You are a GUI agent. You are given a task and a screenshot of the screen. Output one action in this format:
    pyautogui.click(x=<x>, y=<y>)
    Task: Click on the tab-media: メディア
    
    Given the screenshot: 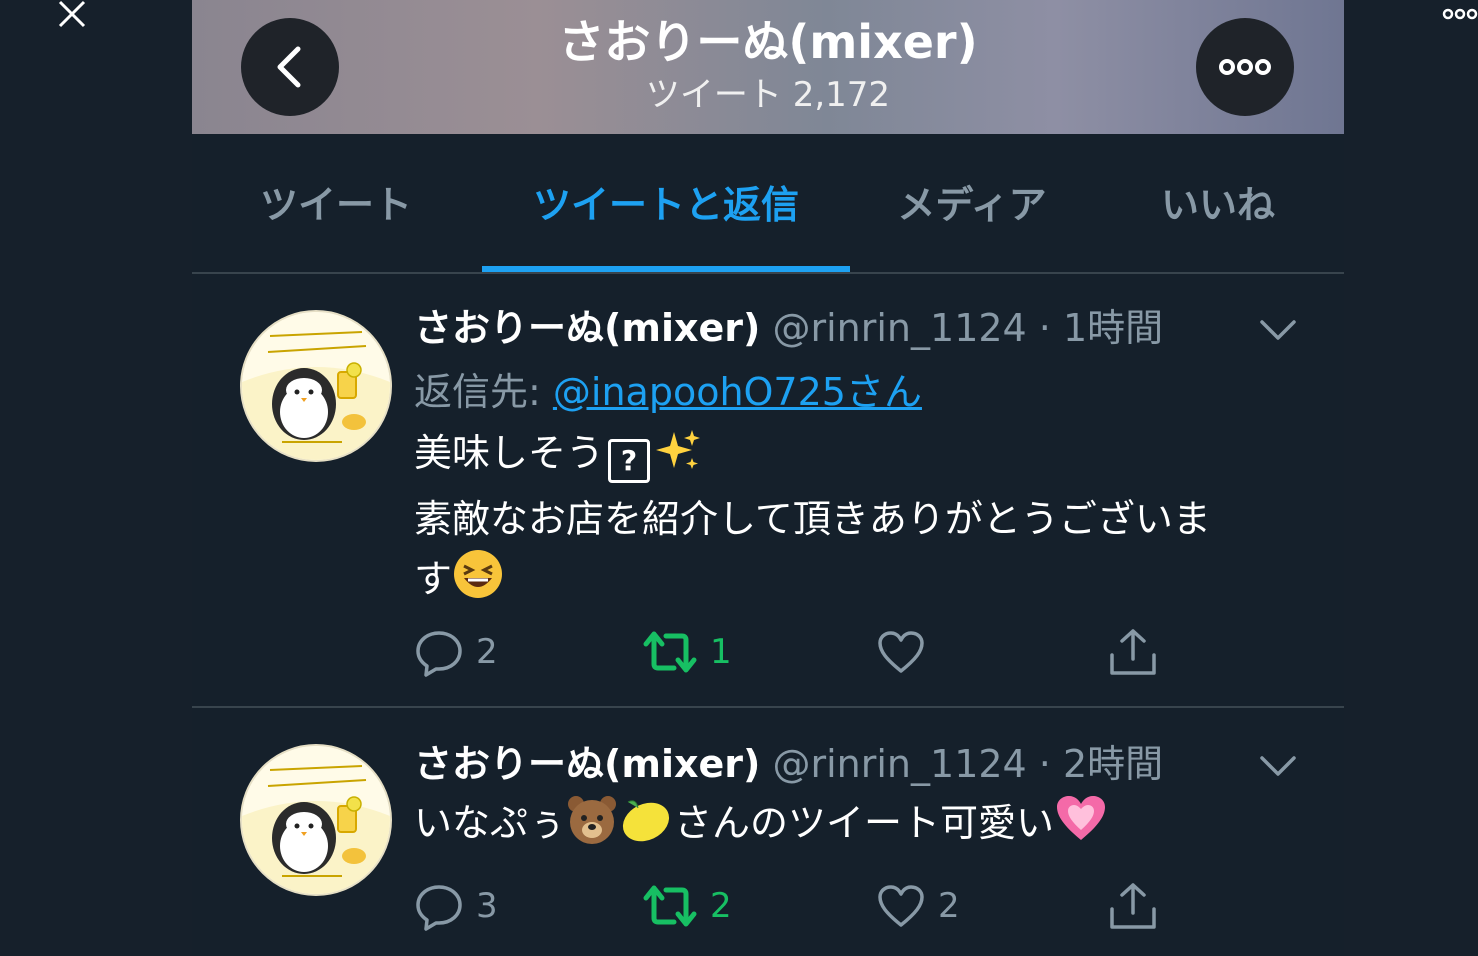 What is the action you would take?
    pyautogui.click(x=972, y=203)
    